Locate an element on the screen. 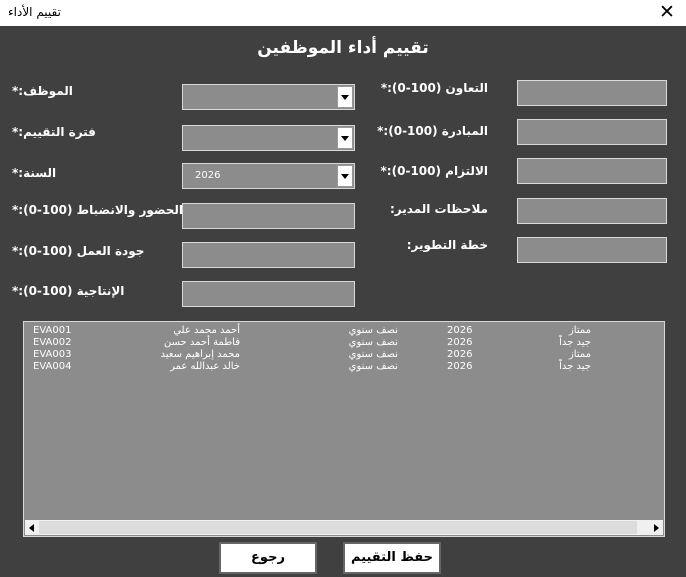  horizontal-scrollbar is located at coordinates (344, 527).